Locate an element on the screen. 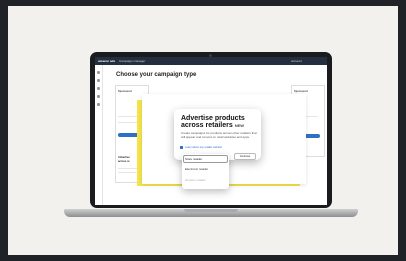  card-subtitle-2: across re is located at coordinates (124, 161).